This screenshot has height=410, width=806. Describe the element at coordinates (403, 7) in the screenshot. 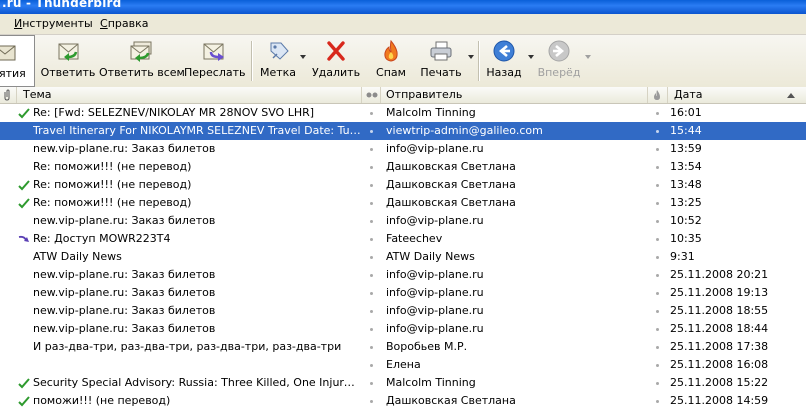

I see `window-title-bar: .ru - Thunderbird` at that location.